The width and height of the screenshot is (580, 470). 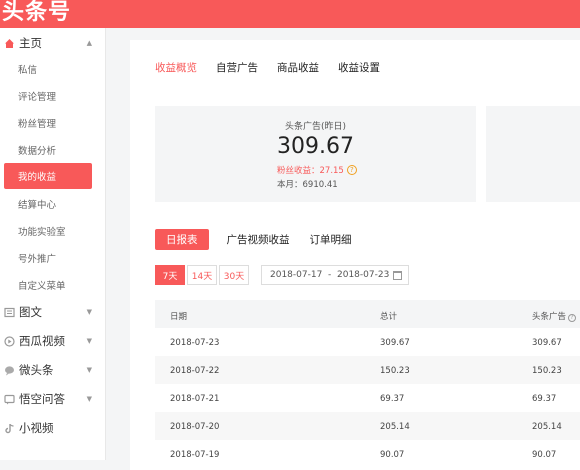 What do you see at coordinates (53, 231) in the screenshot?
I see `sidebar-item-lab: 功能实验室` at bounding box center [53, 231].